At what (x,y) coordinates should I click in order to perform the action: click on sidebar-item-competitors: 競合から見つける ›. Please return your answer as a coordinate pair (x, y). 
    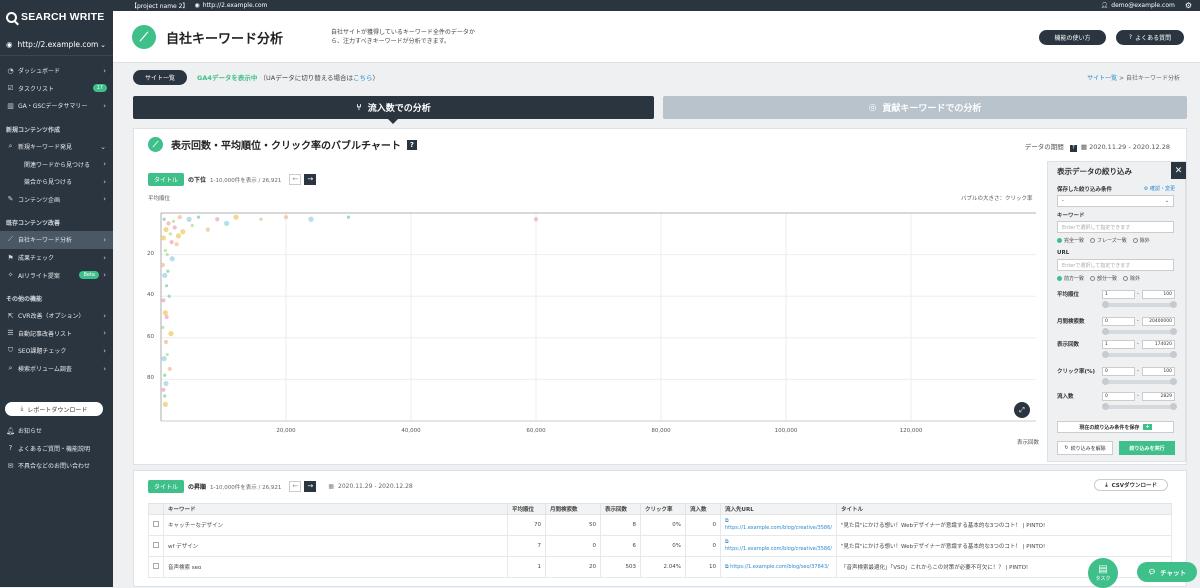
    Looking at the image, I should click on (56, 182).